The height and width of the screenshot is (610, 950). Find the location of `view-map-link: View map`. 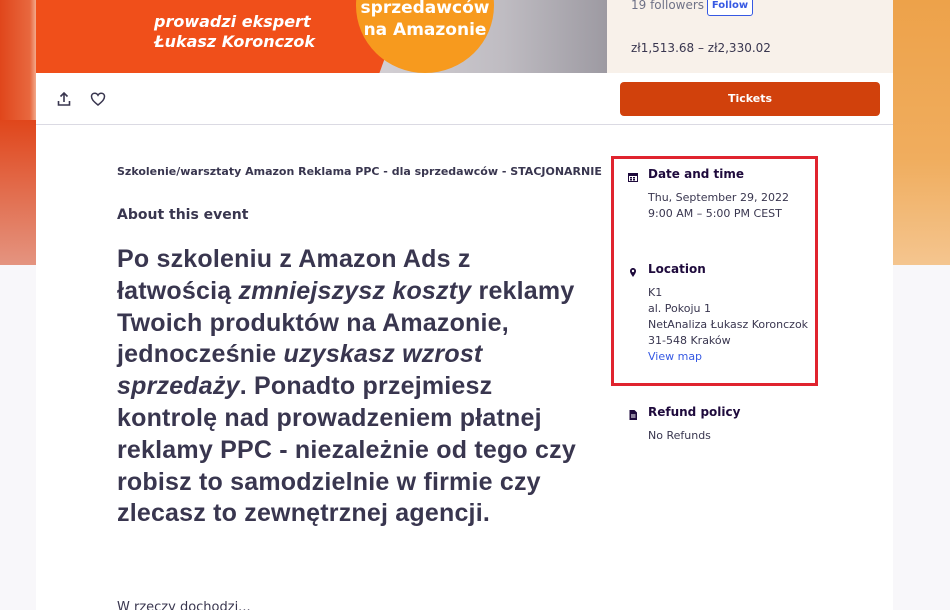

view-map-link: View map is located at coordinates (675, 357).